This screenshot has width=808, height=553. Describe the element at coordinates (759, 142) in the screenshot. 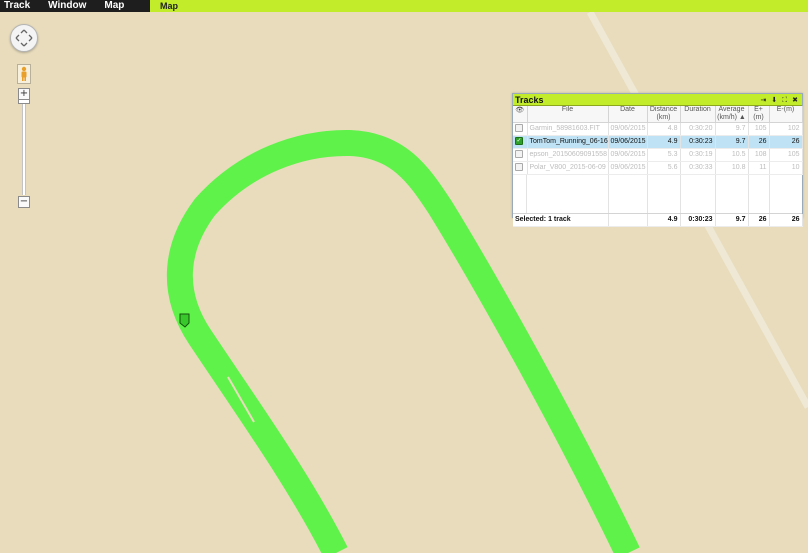

I see `cell-eplus: 26` at that location.